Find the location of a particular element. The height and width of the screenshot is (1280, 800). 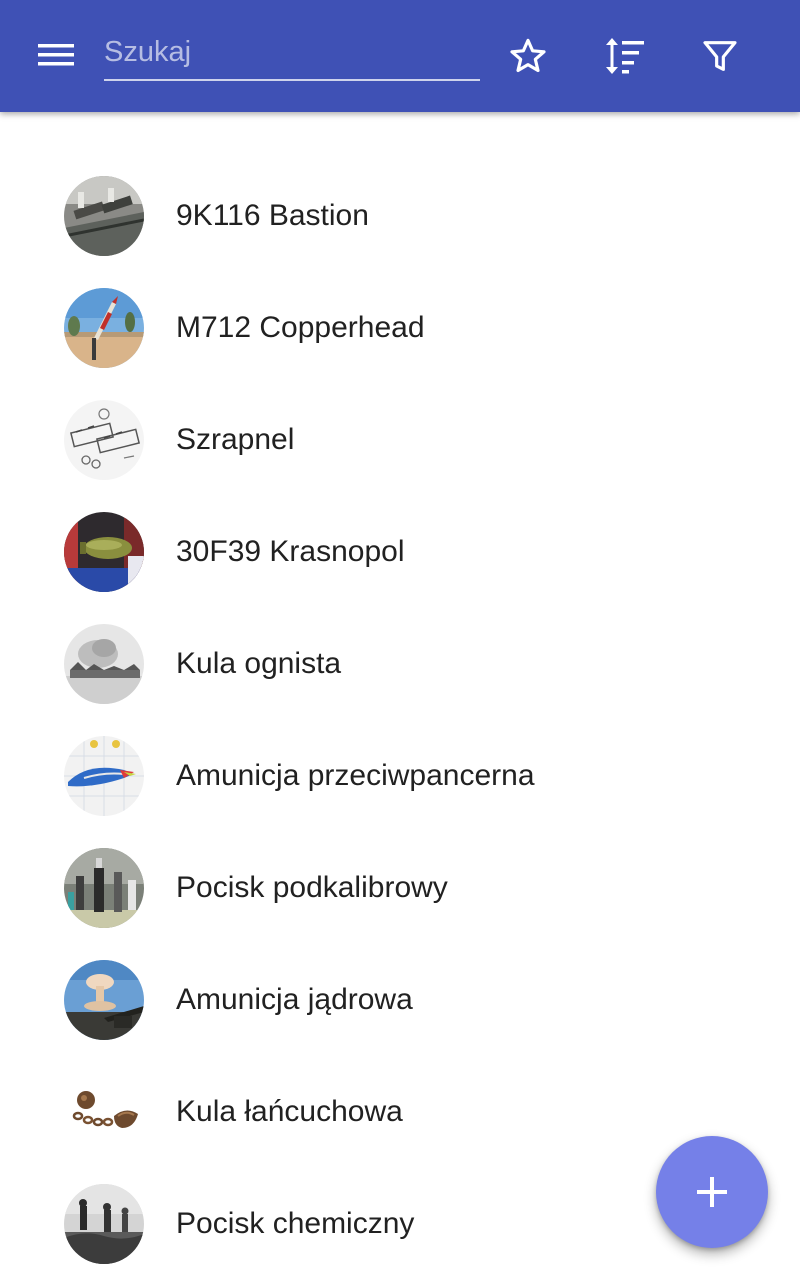

list-item: Szrapnel is located at coordinates (400, 440).